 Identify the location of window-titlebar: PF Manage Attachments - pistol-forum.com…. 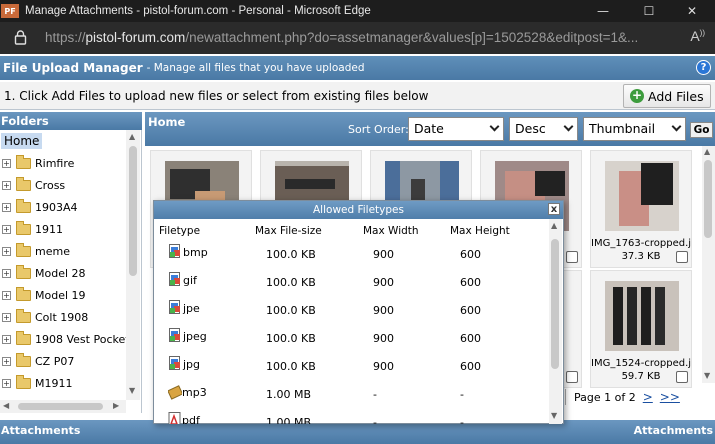
(357, 11).